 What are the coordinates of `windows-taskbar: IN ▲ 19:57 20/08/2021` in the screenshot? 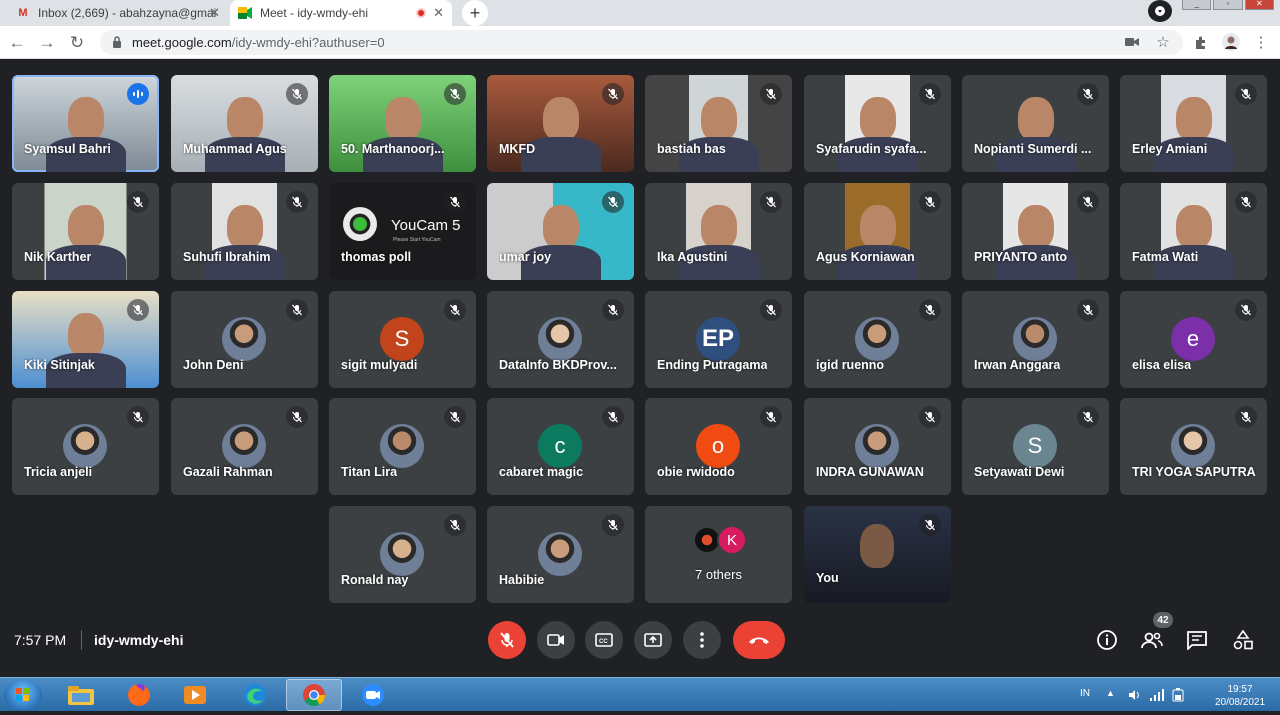 It's located at (640, 694).